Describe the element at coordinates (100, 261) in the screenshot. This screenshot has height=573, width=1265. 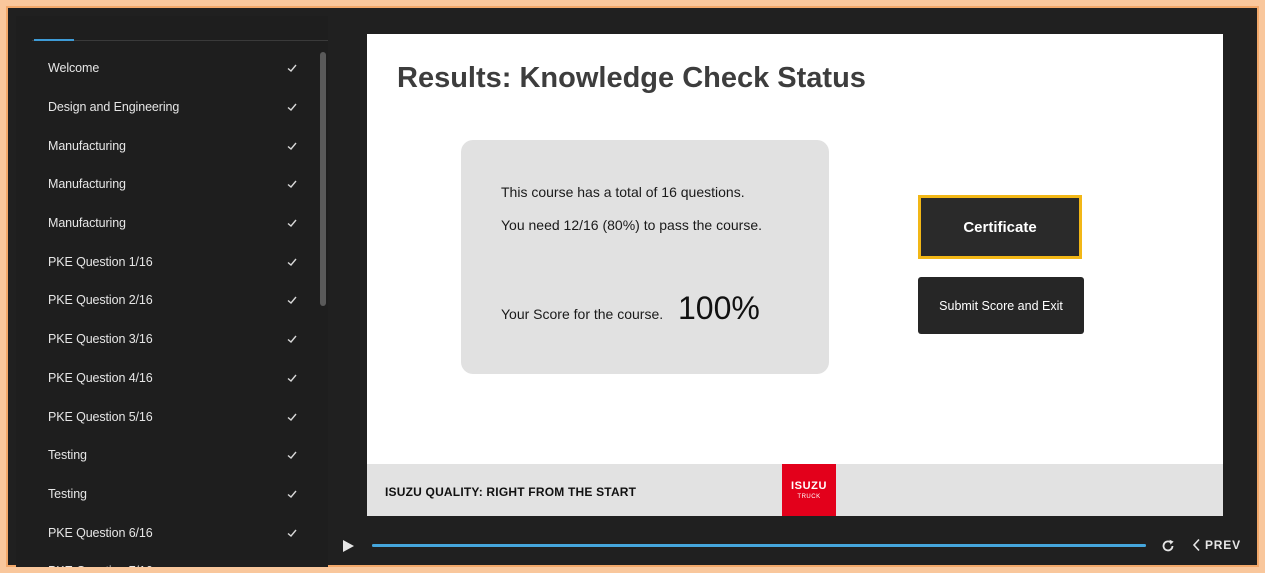
I see `sidebar-item-label: PKE Question 1/16` at that location.